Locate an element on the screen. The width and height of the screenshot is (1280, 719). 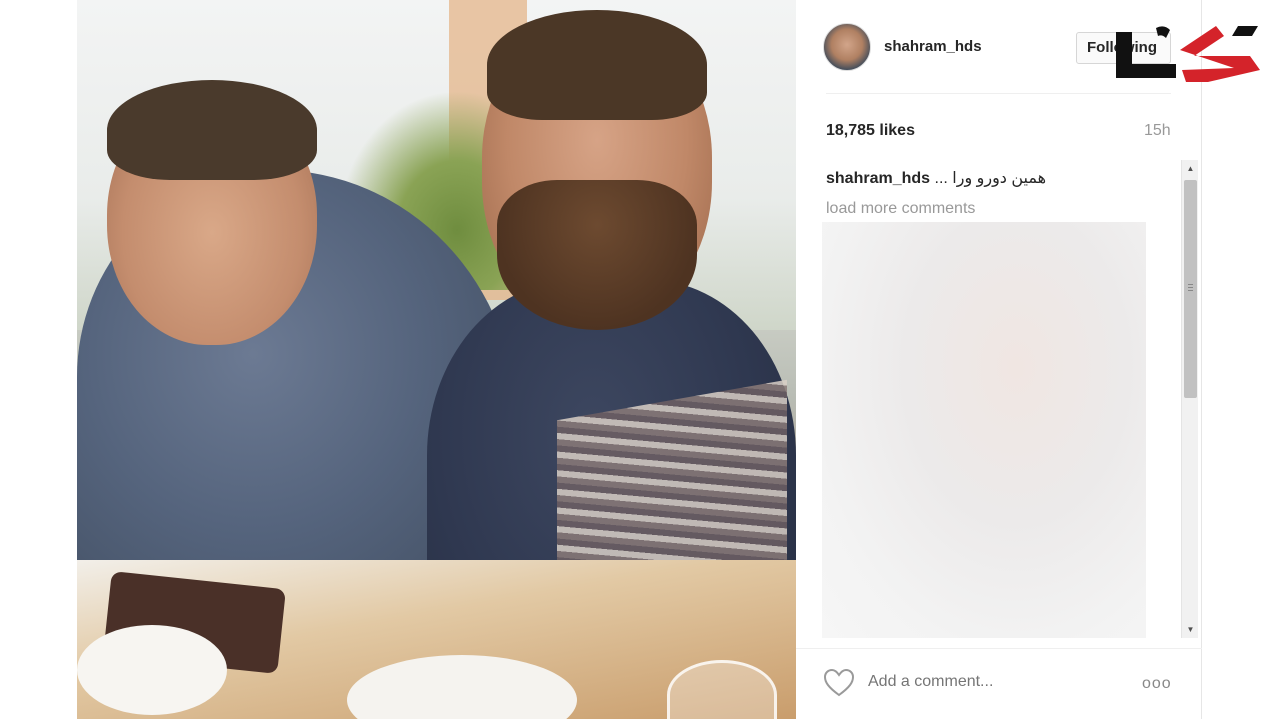
comment-footer: ooo is located at coordinates (999, 683).